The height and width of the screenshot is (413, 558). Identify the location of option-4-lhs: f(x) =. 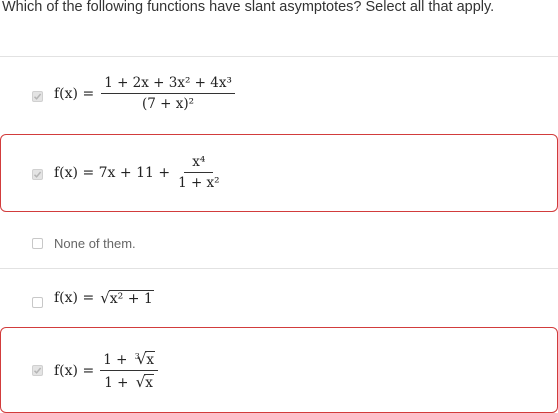
(74, 298).